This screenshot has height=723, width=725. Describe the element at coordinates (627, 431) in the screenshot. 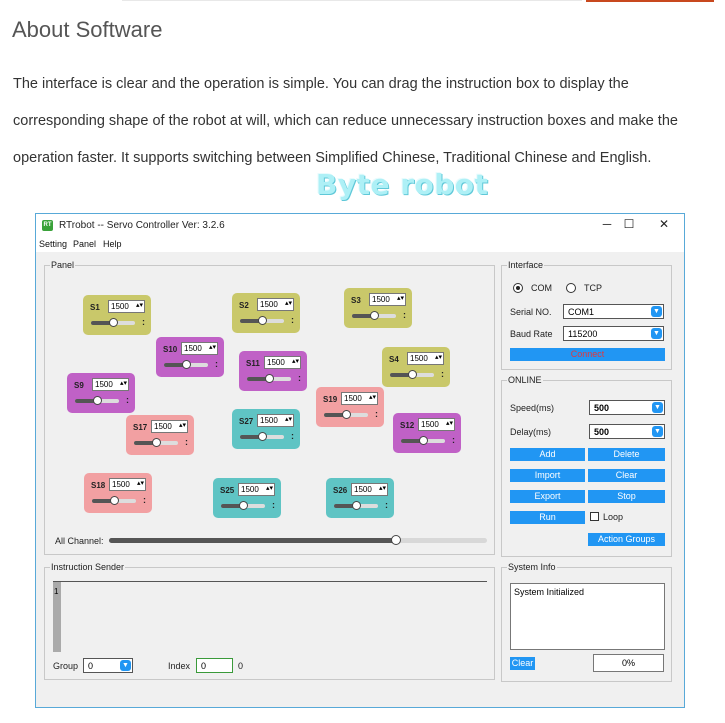

I see `delay-select: 500 ▼` at that location.